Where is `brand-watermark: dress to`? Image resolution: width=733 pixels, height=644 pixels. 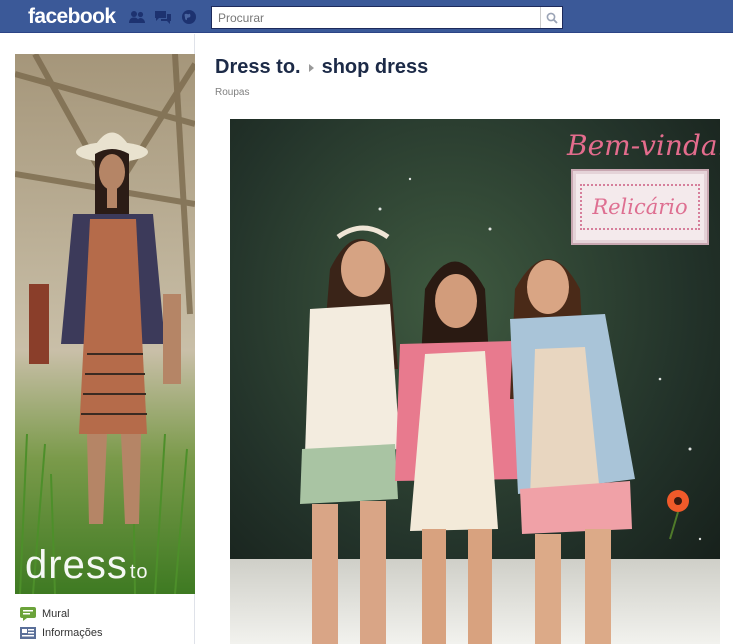
brand-watermark: dress to is located at coordinates (87, 565).